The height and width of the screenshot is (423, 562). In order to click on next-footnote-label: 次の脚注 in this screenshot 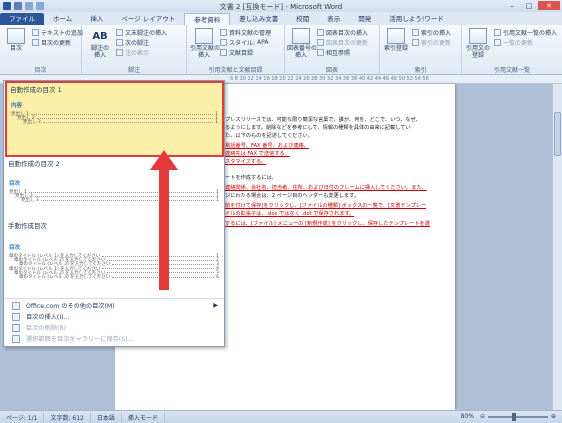, I will do `click(137, 43)`.